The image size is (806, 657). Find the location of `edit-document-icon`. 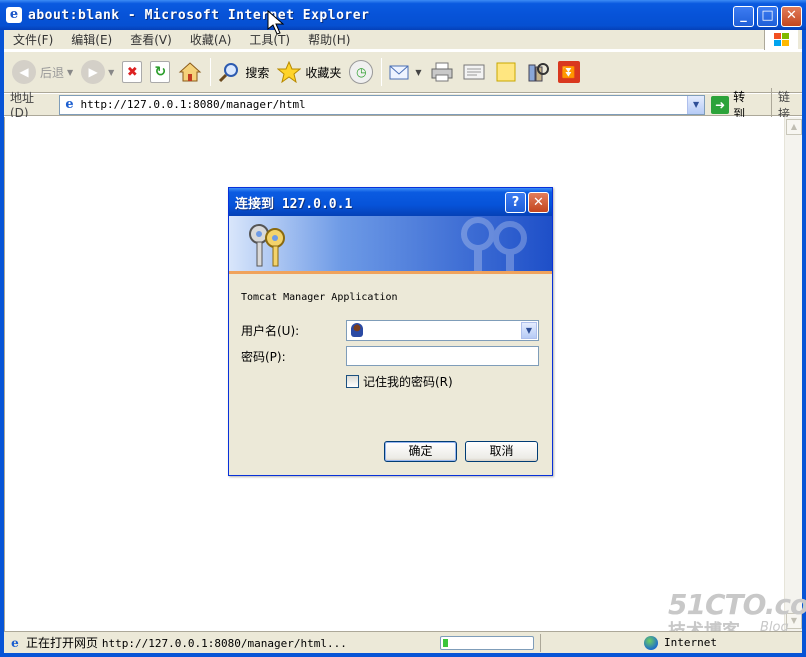

edit-document-icon is located at coordinates (474, 72).